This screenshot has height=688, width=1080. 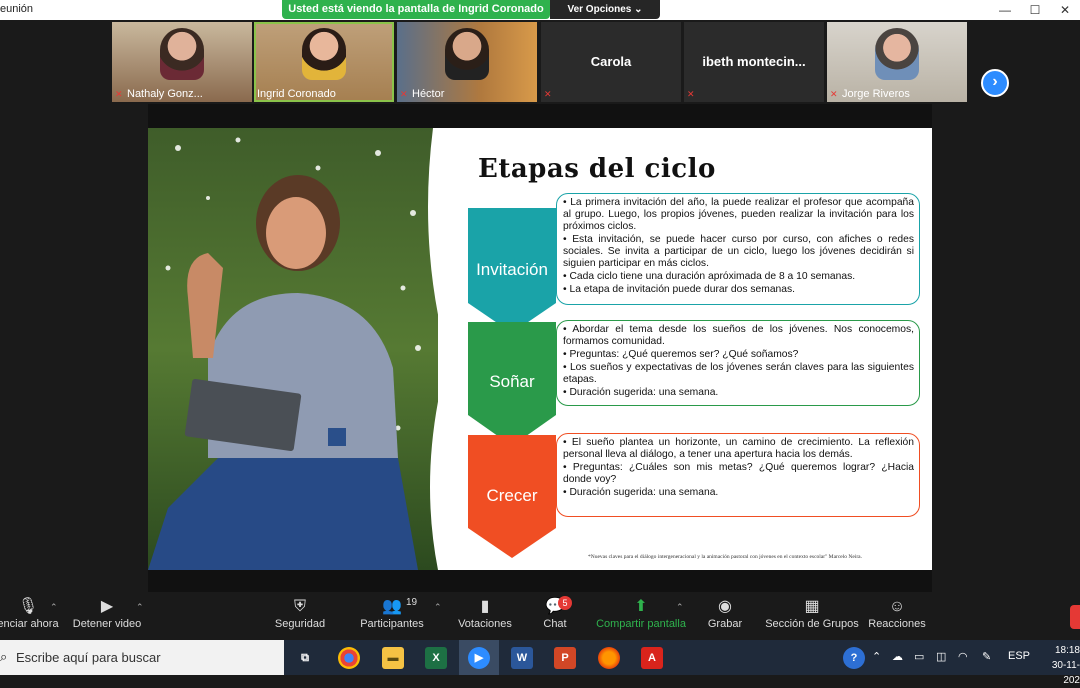 I want to click on participant-name: Ingrid Coronado, so click(x=296, y=94).